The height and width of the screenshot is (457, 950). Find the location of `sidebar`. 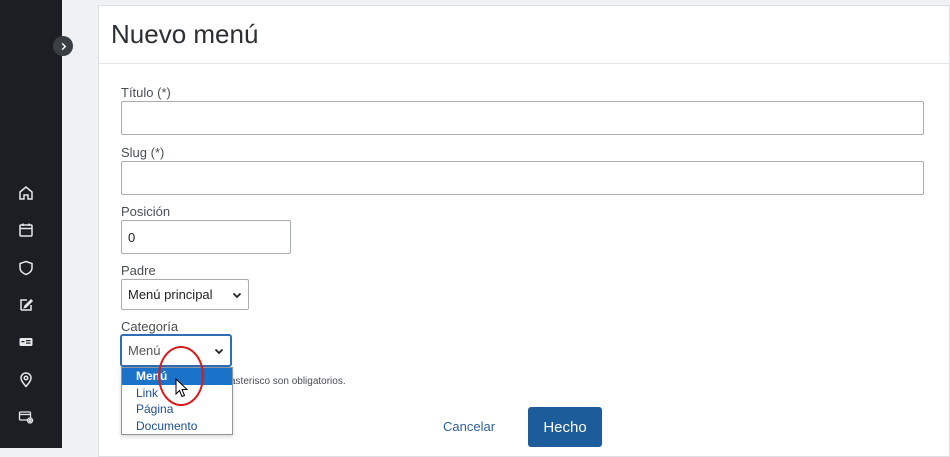

sidebar is located at coordinates (31, 224).